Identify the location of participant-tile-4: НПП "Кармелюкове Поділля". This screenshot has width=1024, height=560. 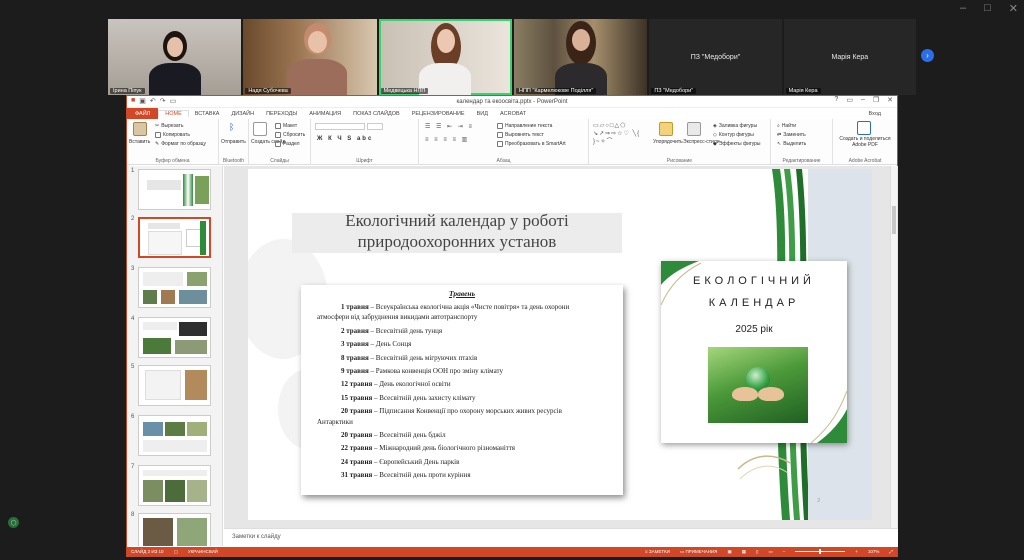
(580, 57).